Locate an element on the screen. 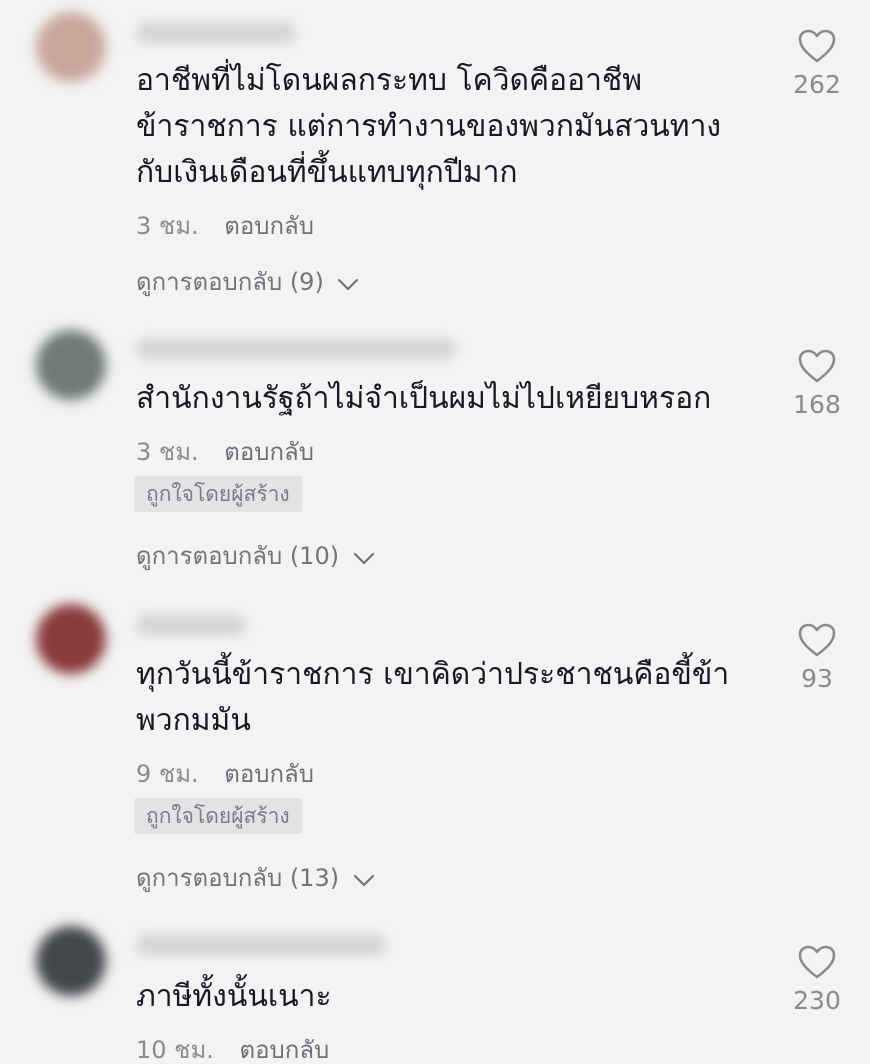 The image size is (870, 1064). like-button: 93 is located at coordinates (817, 657).